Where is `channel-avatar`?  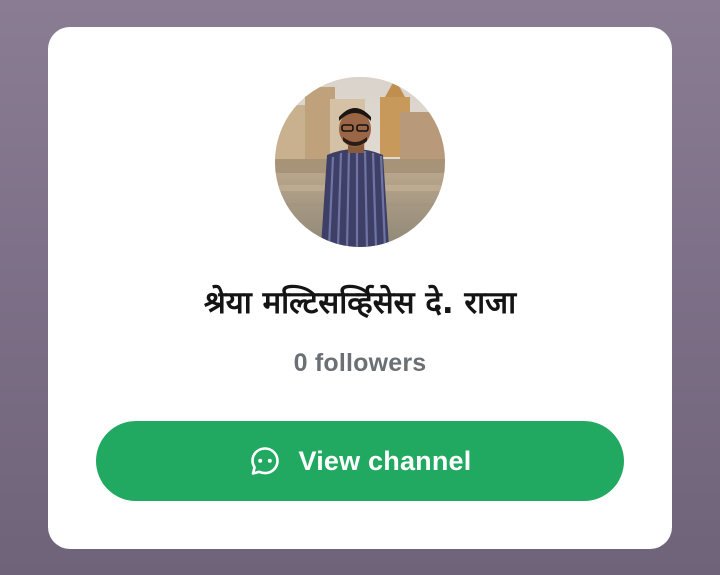 channel-avatar is located at coordinates (360, 162).